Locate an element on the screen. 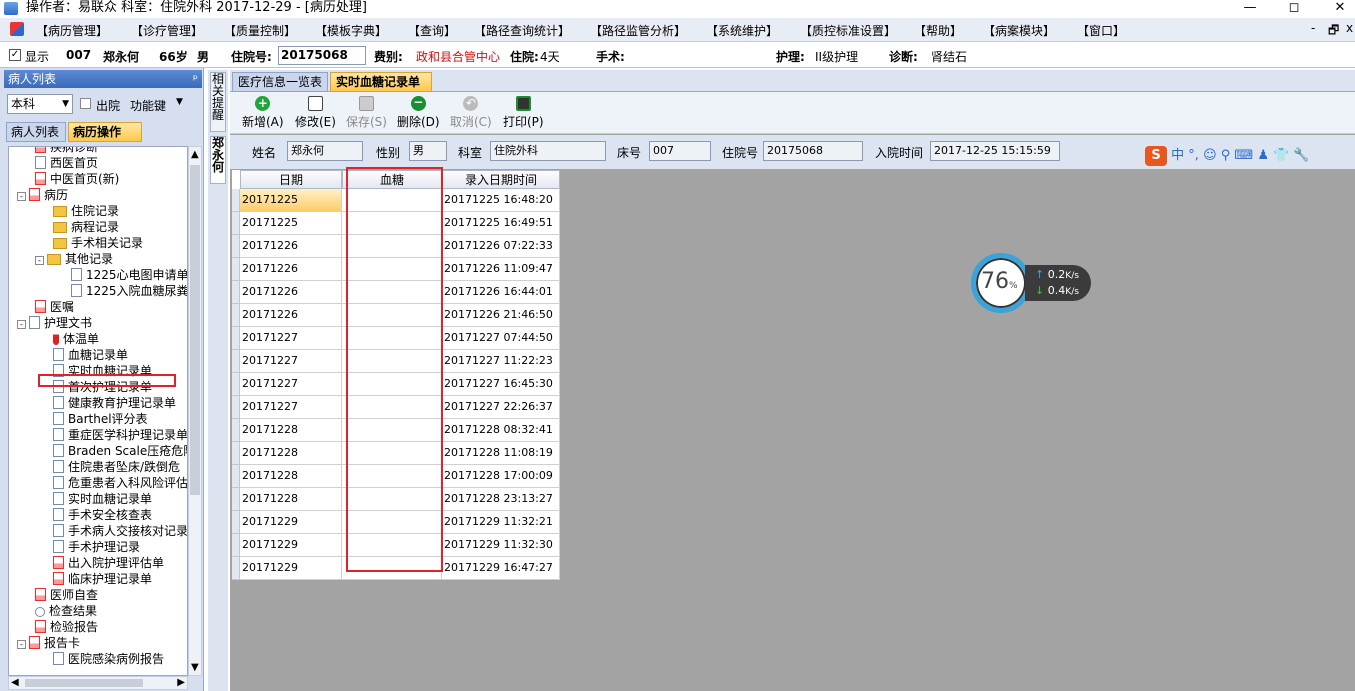 The height and width of the screenshot is (691, 1355). delete-button: − 删除(D) is located at coordinates (418, 113).